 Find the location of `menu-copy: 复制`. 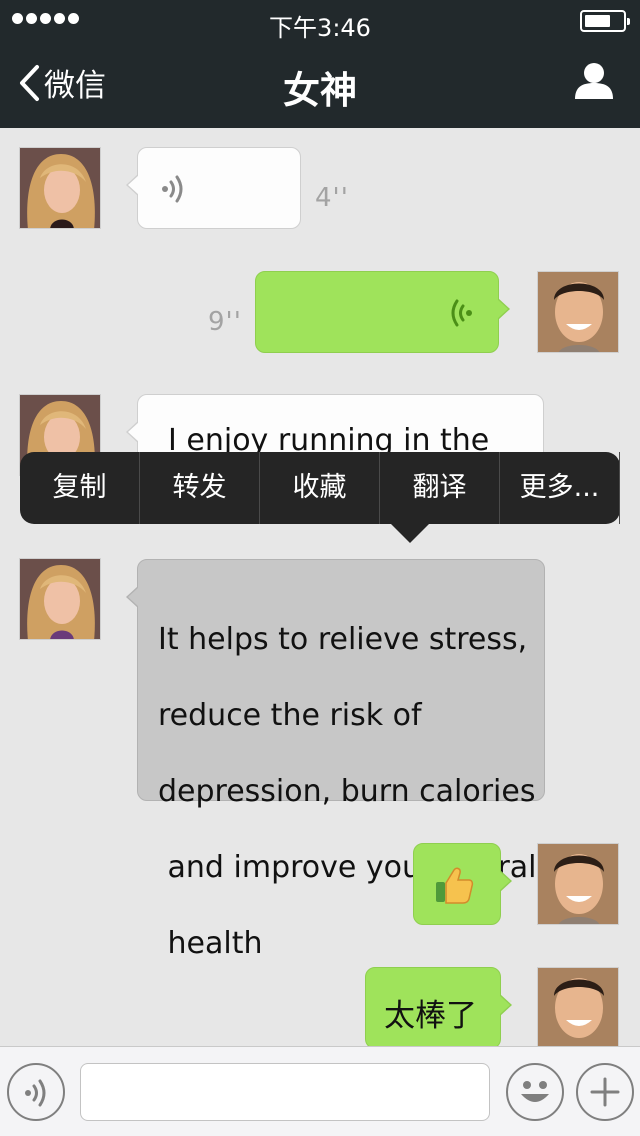

menu-copy: 复制 is located at coordinates (80, 488).